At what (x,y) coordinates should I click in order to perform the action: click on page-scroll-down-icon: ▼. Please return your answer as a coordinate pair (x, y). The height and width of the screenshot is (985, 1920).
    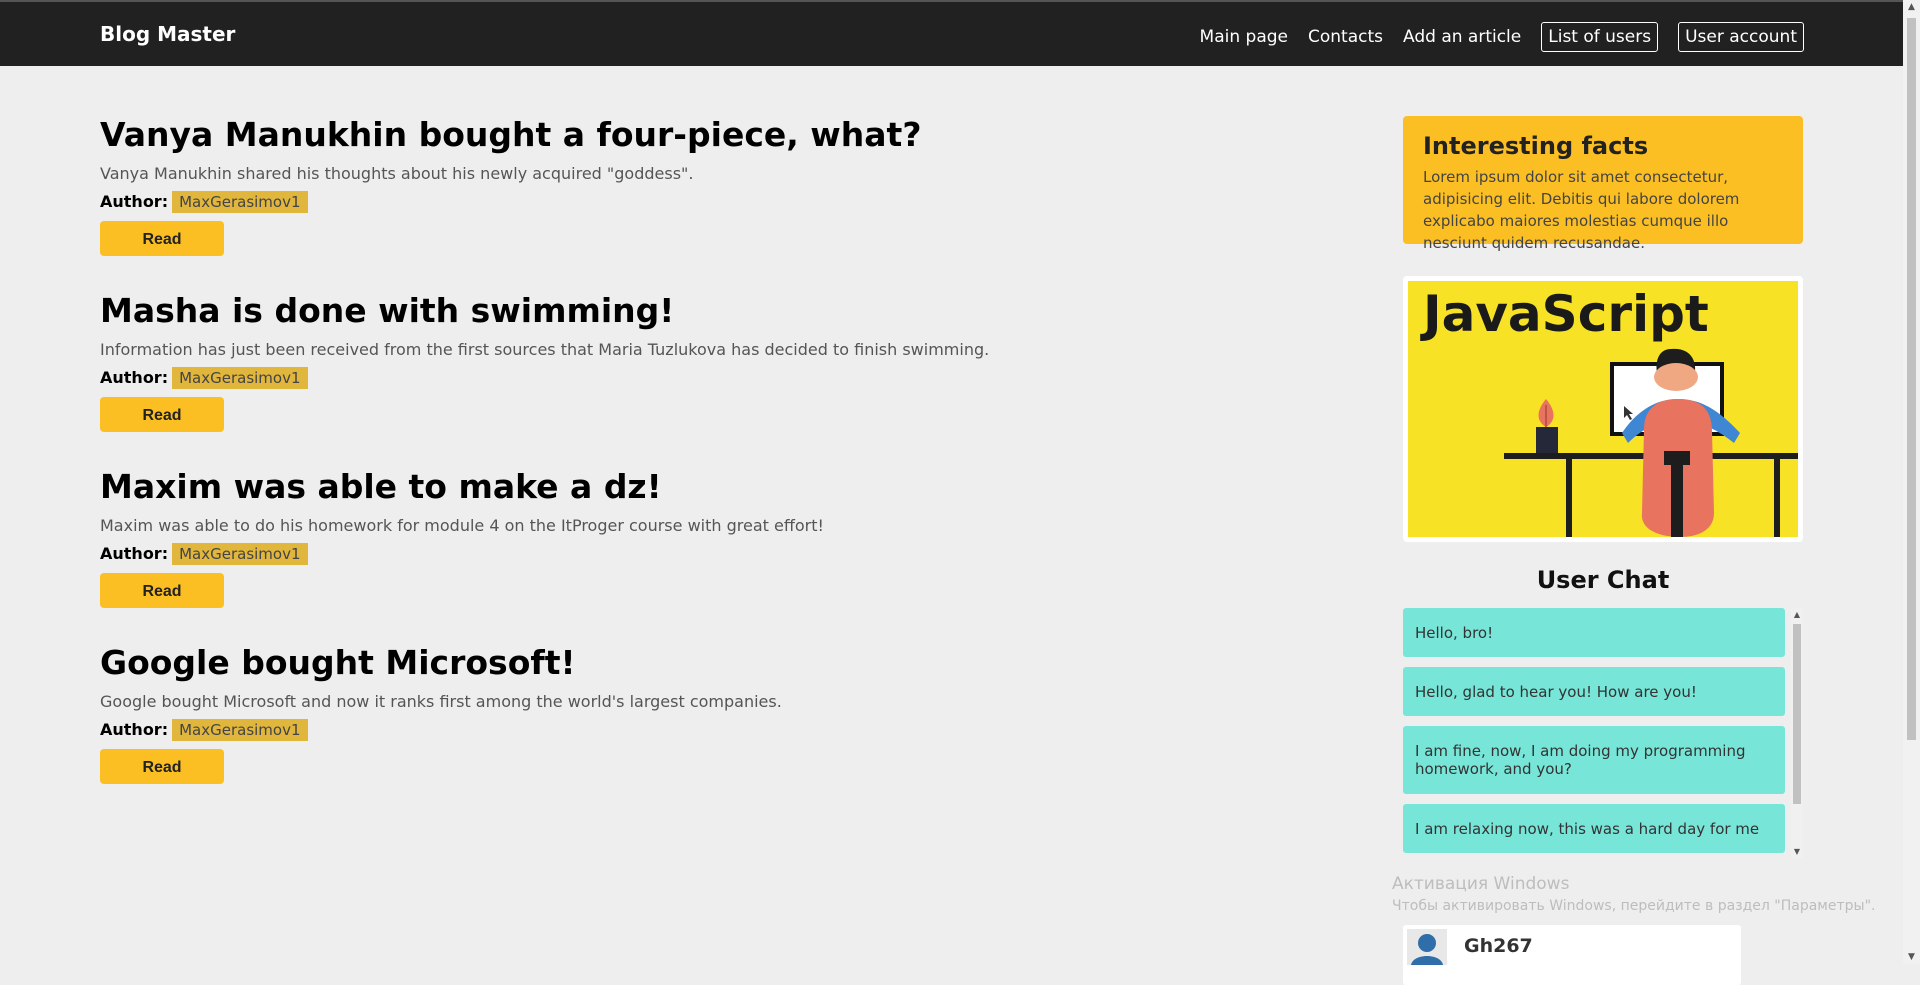
    Looking at the image, I should click on (1911, 957).